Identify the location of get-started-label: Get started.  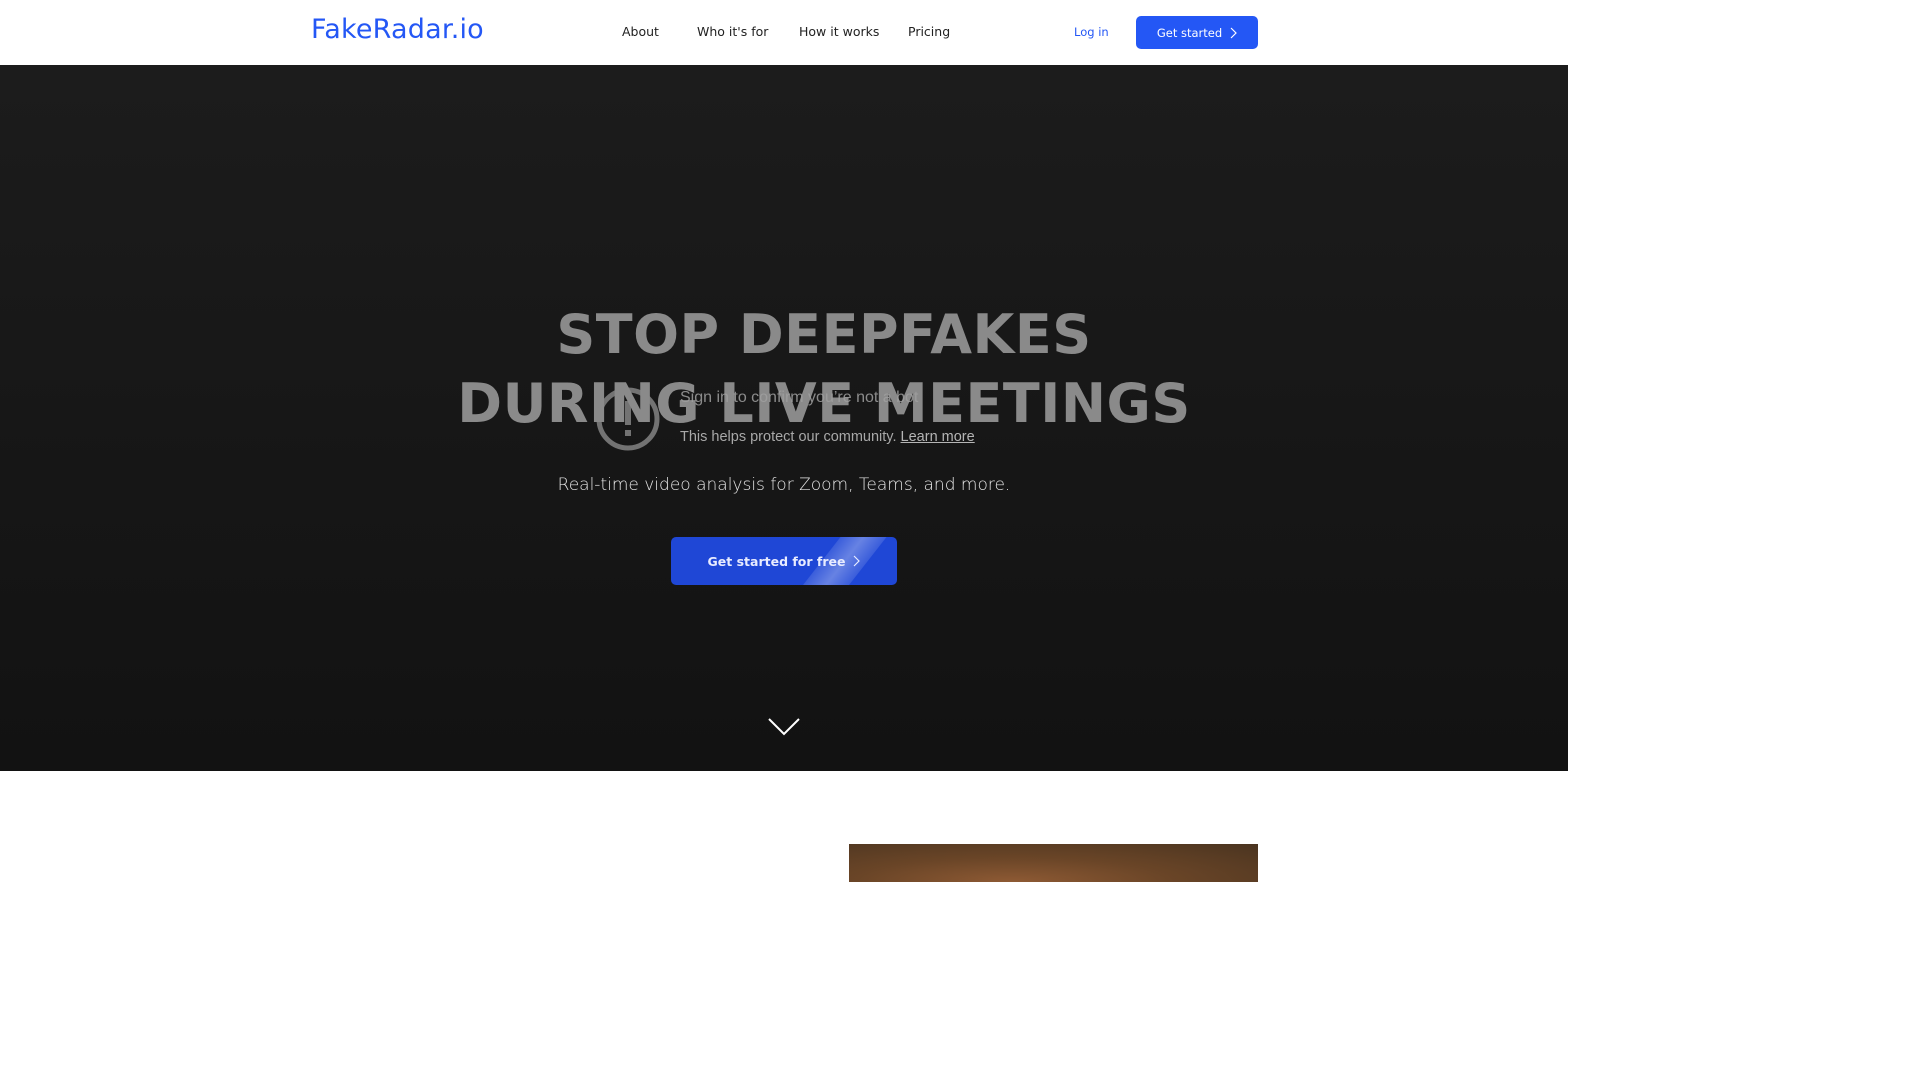
(1189, 32).